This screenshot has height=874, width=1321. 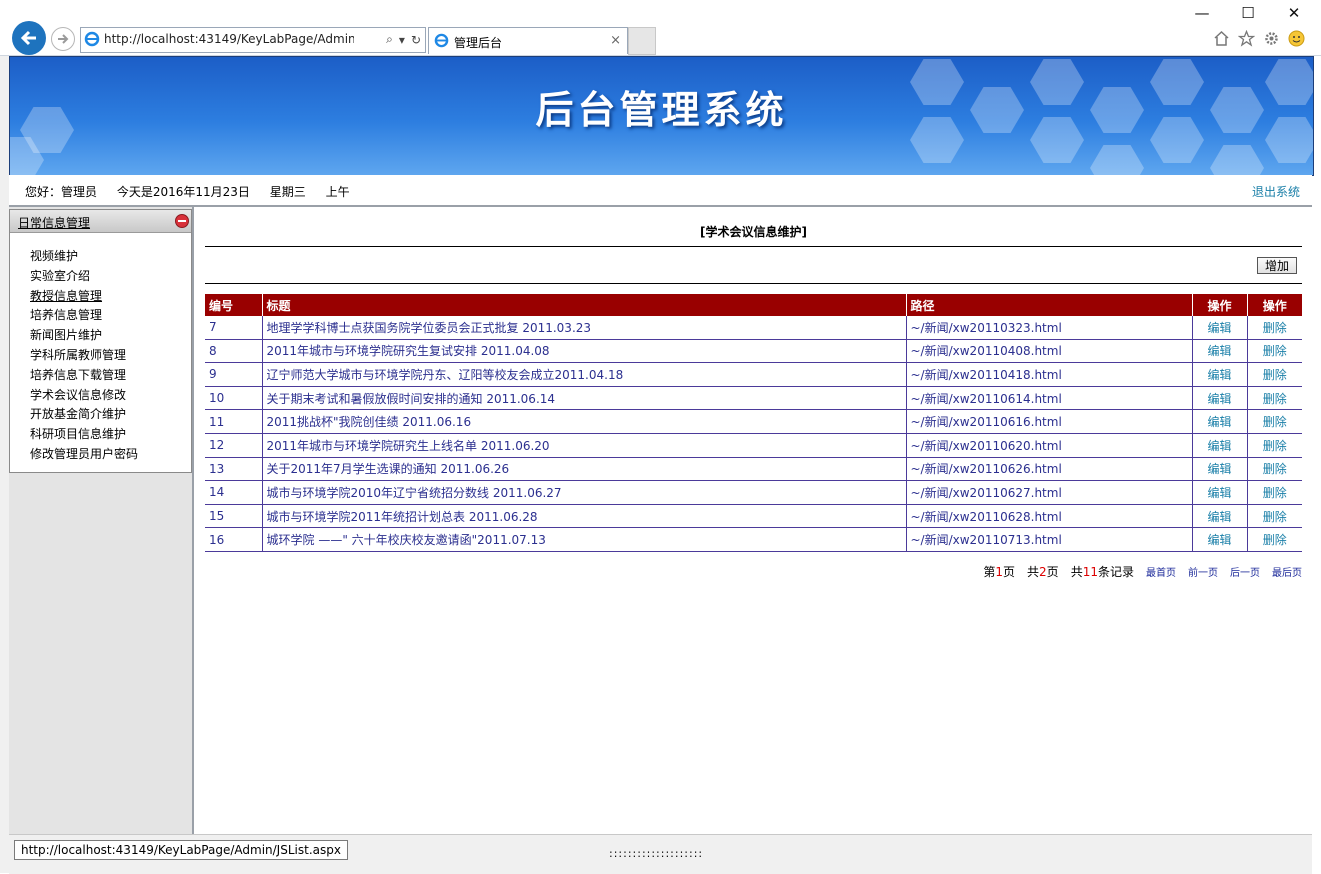 I want to click on smiley-icon, so click(x=1296, y=38).